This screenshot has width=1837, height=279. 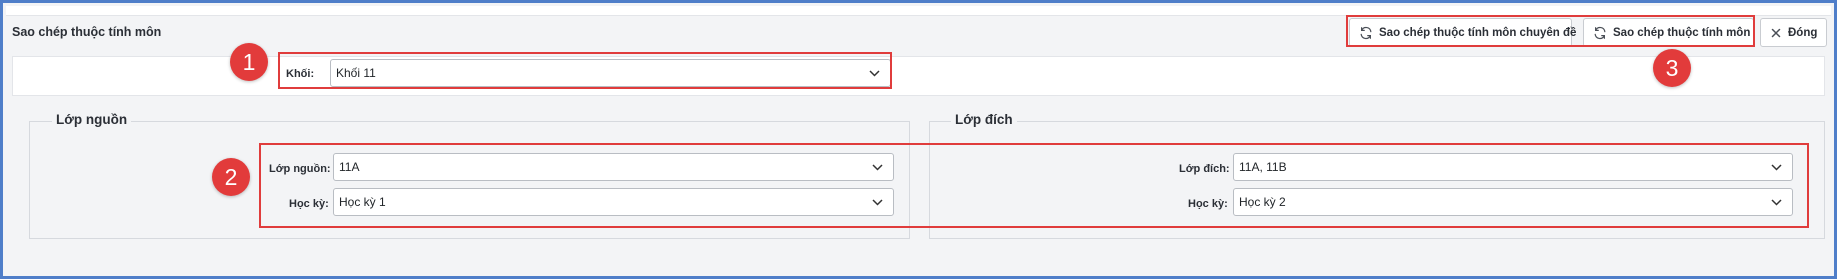 I want to click on close-label: Đóng, so click(x=1803, y=32).